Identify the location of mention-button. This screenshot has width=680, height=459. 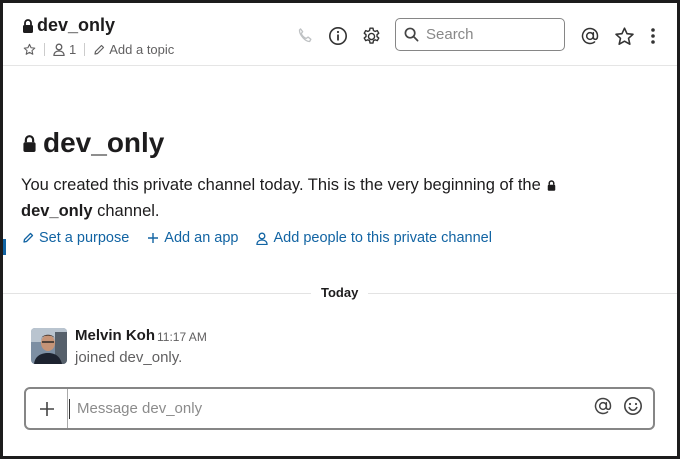
(603, 408).